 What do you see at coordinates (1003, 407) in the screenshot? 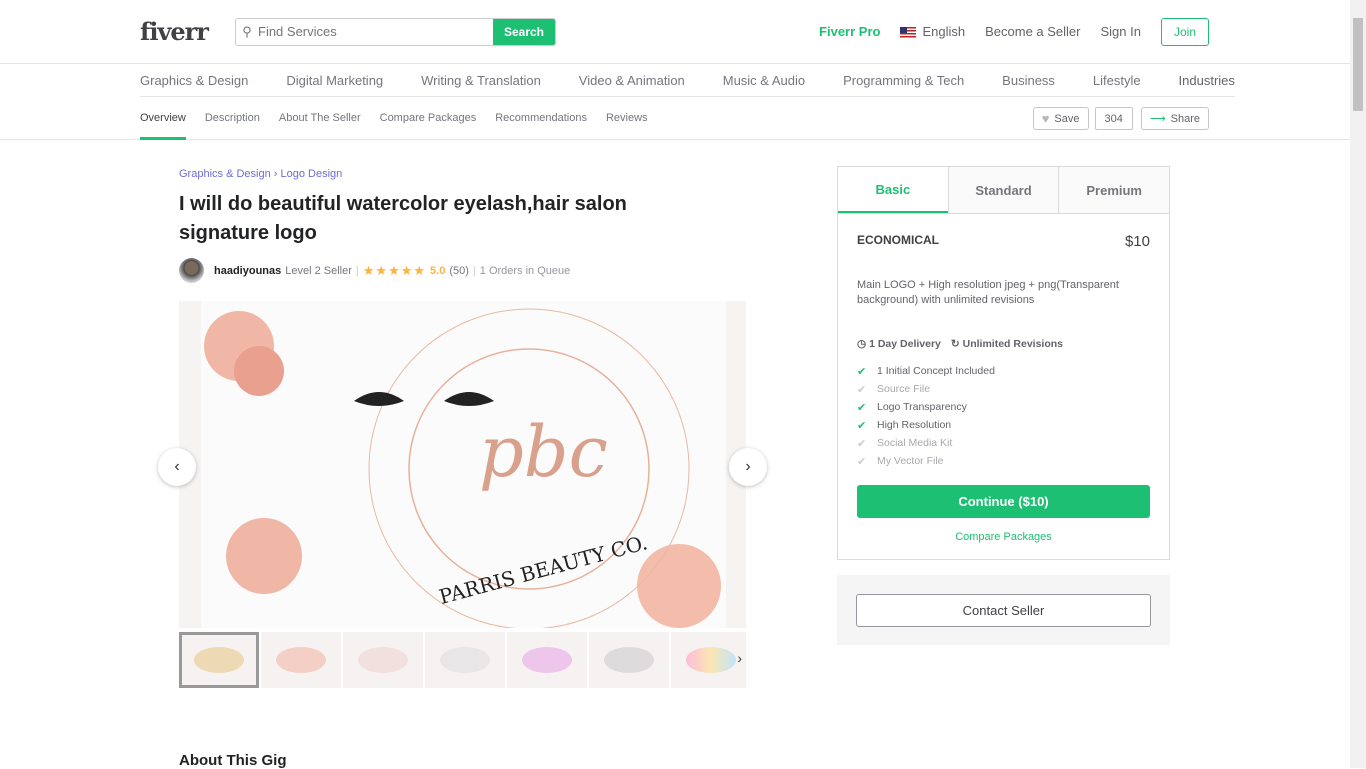
I see `feature-item: ✔ Logo Transparency` at bounding box center [1003, 407].